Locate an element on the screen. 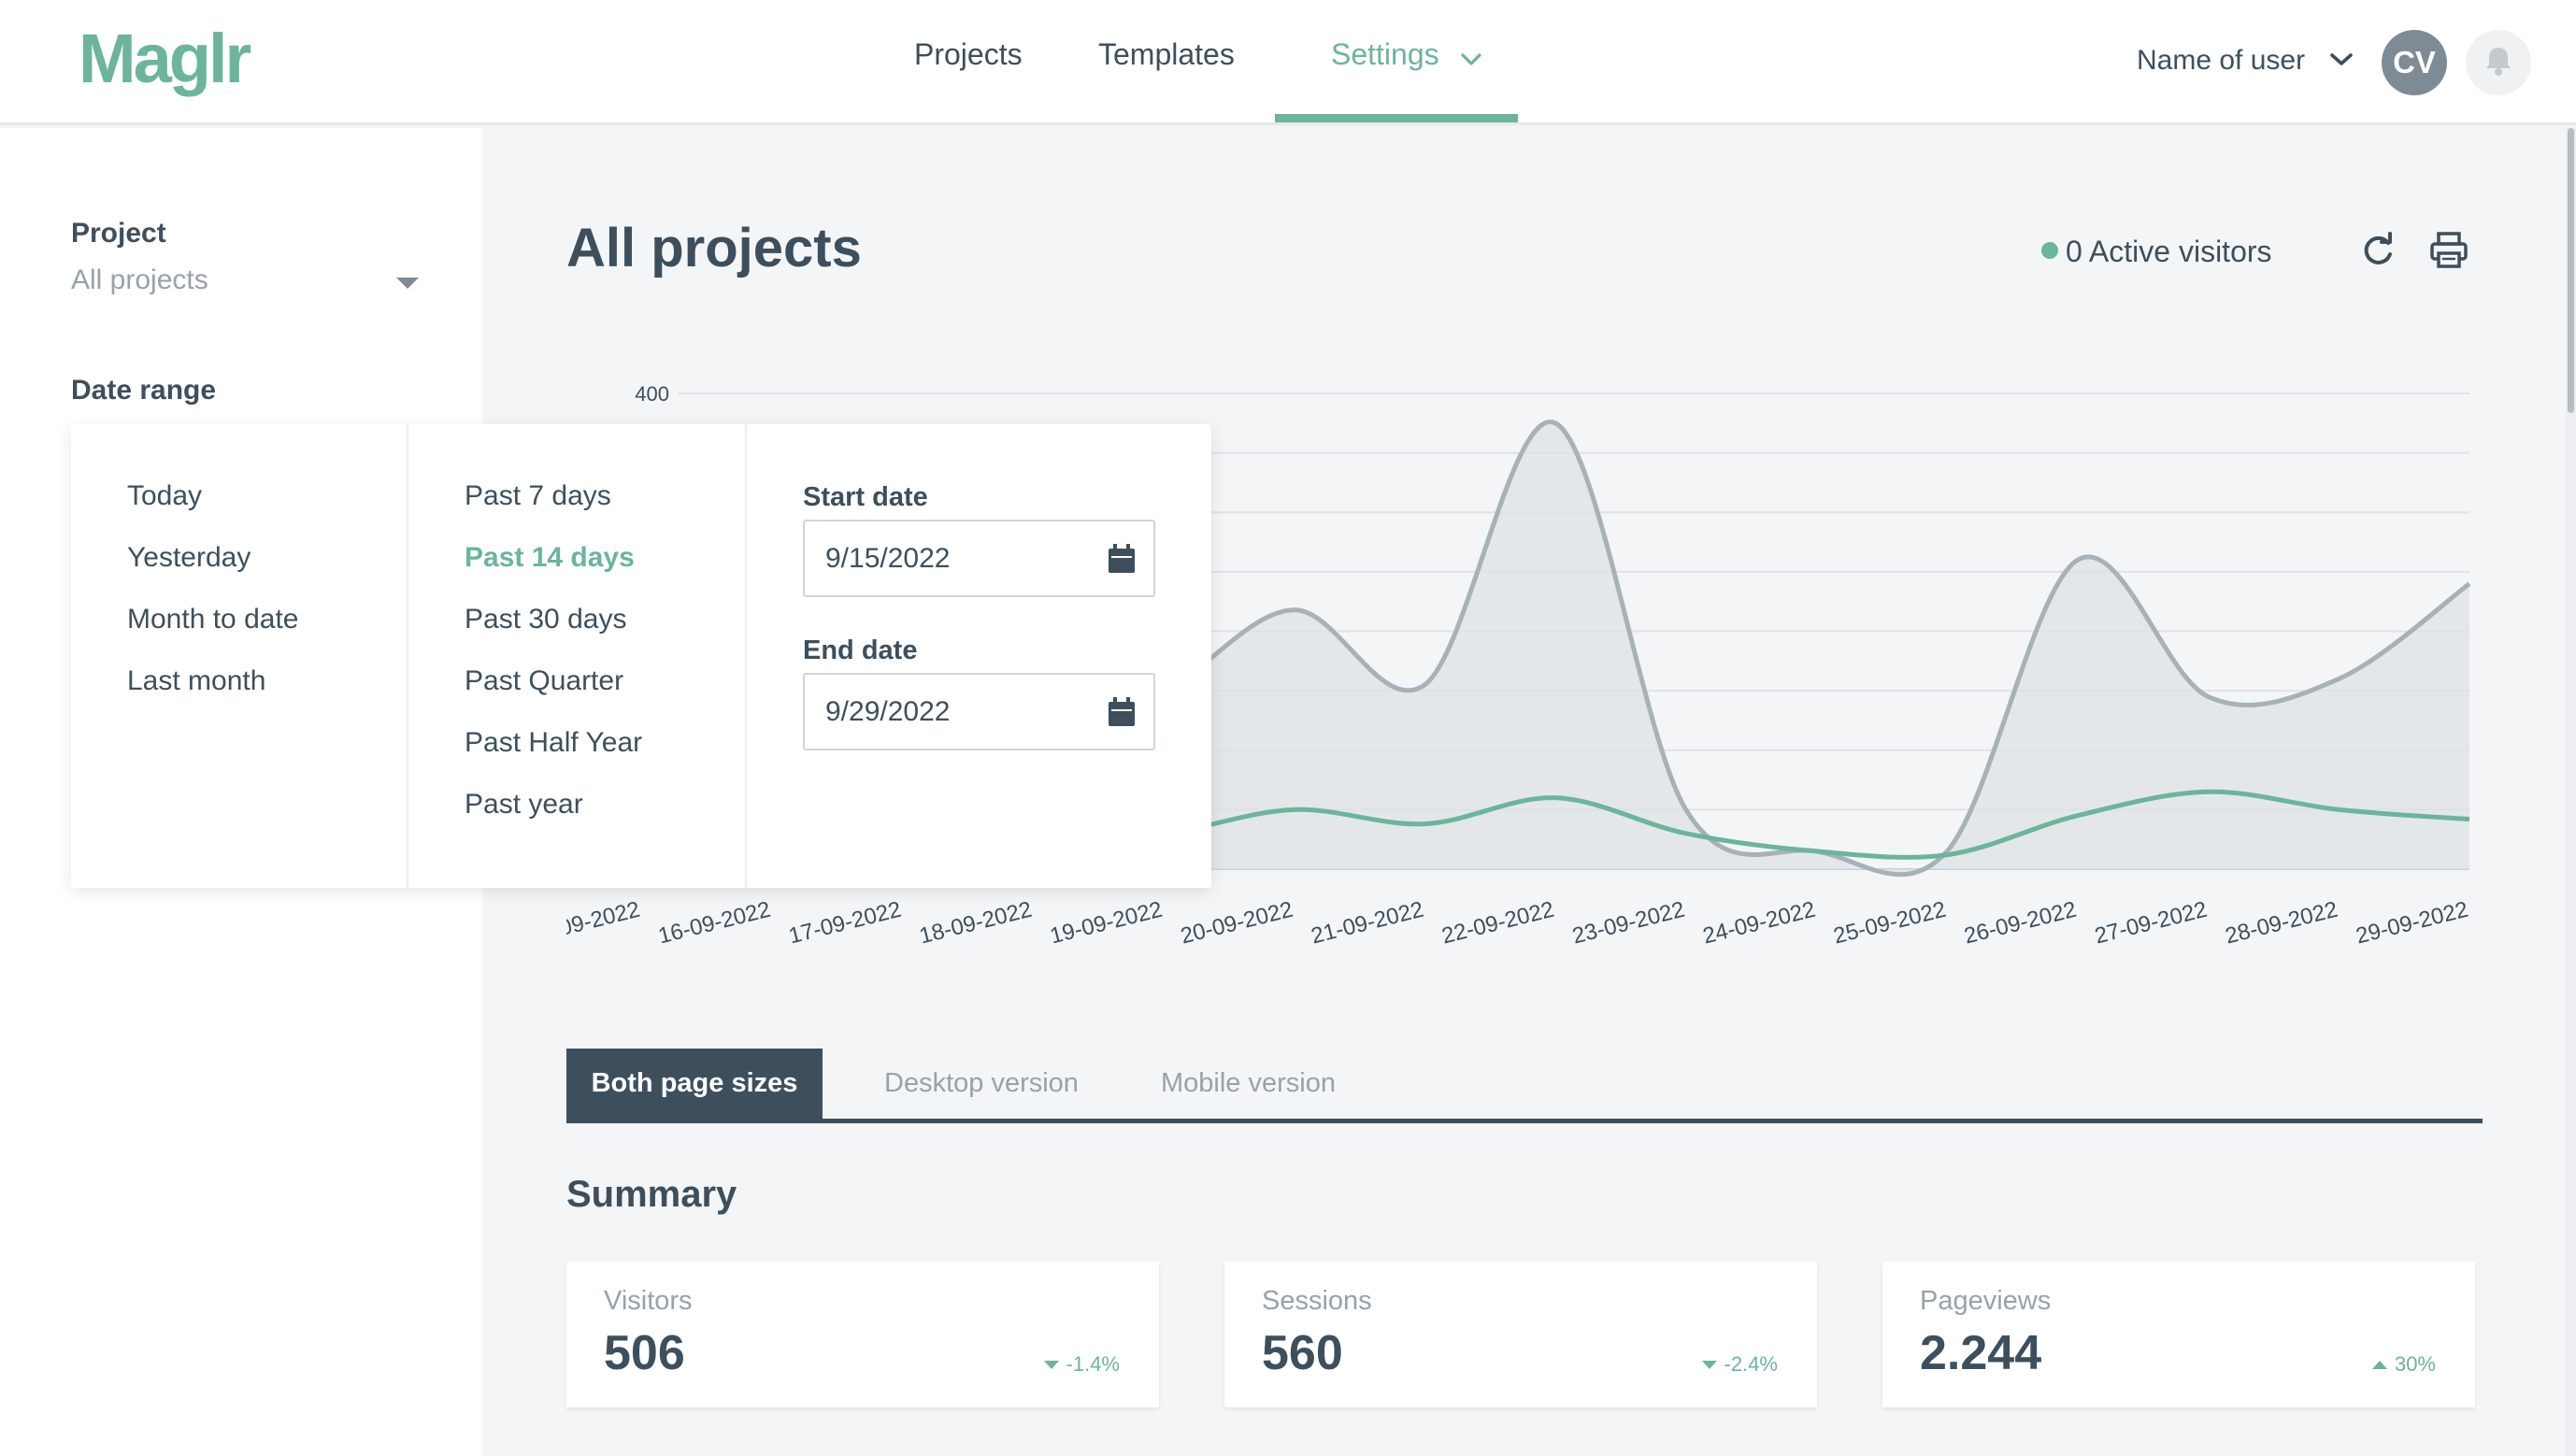 Image resolution: width=2576 pixels, height=1456 pixels. x-tick-label: 23-09-2022 is located at coordinates (1629, 920).